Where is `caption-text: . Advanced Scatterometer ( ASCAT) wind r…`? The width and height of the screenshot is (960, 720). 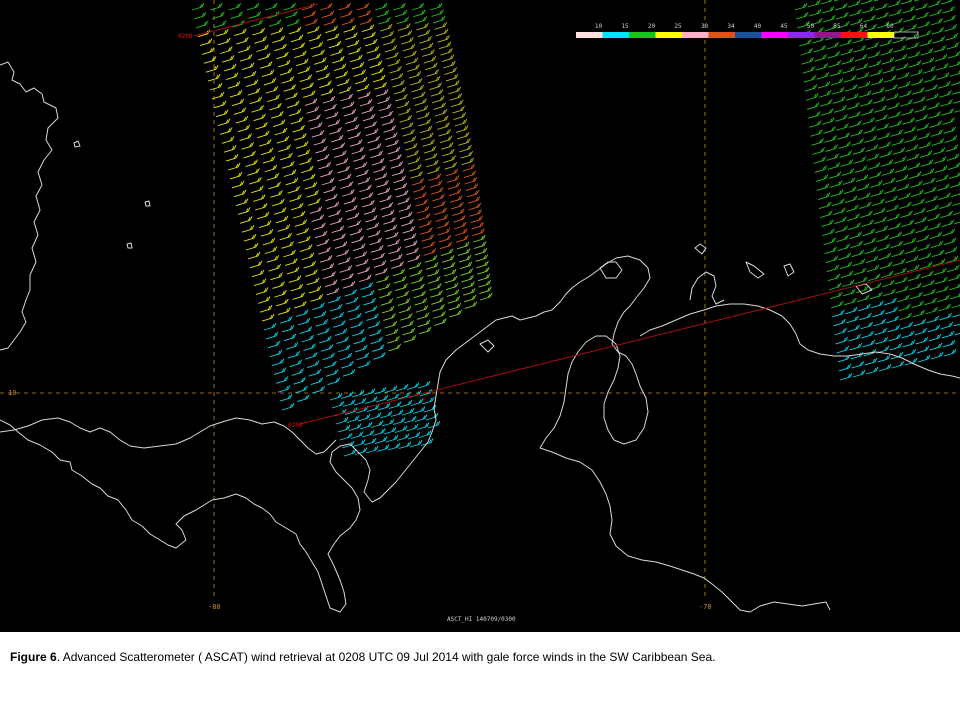
caption-text: . Advanced Scatterometer ( ASCAT) wind r… is located at coordinates (386, 657).